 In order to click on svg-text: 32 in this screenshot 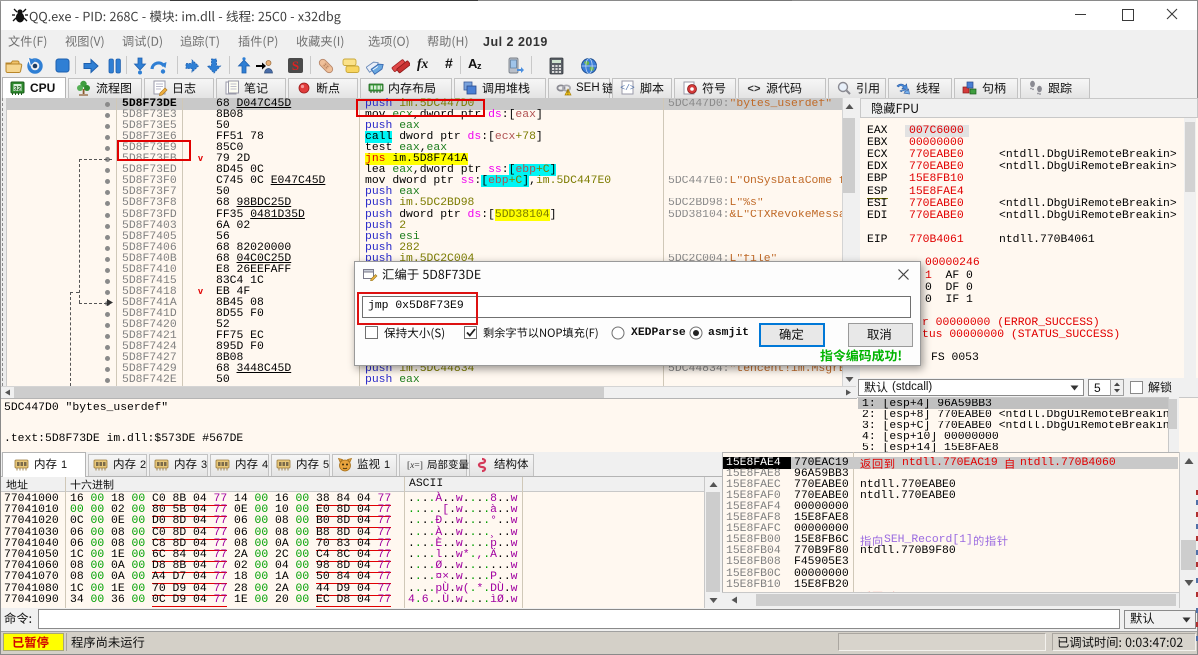, I will do `click(18, 89)`.